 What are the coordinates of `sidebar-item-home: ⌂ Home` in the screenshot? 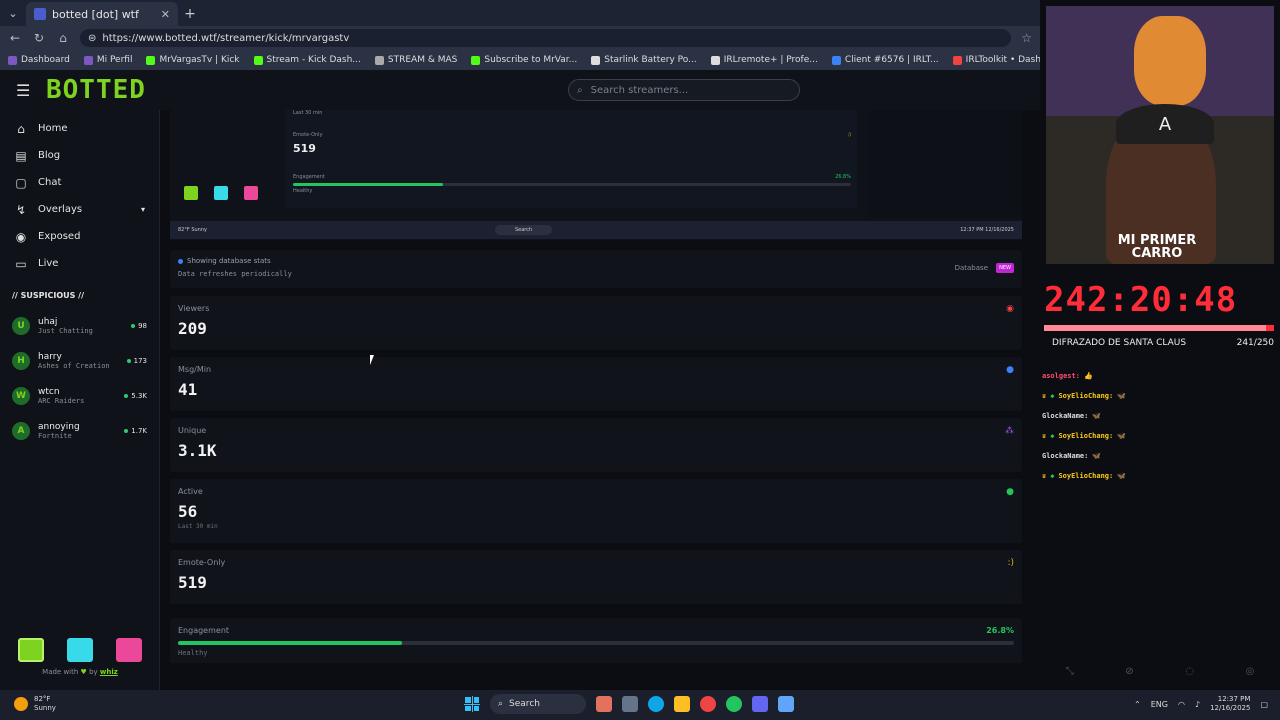 It's located at (79, 128).